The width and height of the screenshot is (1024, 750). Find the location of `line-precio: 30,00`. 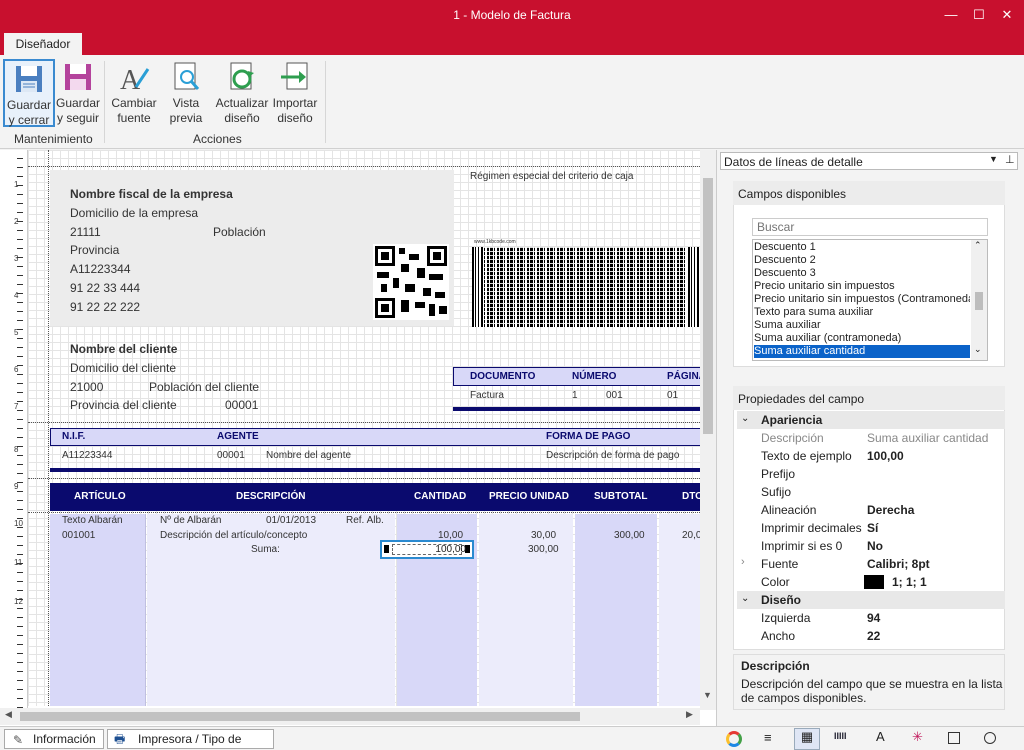

line-precio: 30,00 is located at coordinates (543, 535).